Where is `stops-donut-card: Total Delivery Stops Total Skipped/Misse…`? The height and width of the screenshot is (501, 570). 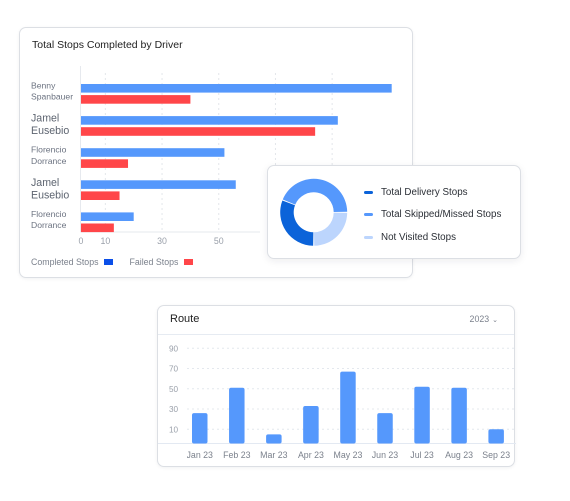 stops-donut-card: Total Delivery Stops Total Skipped/Misse… is located at coordinates (394, 212).